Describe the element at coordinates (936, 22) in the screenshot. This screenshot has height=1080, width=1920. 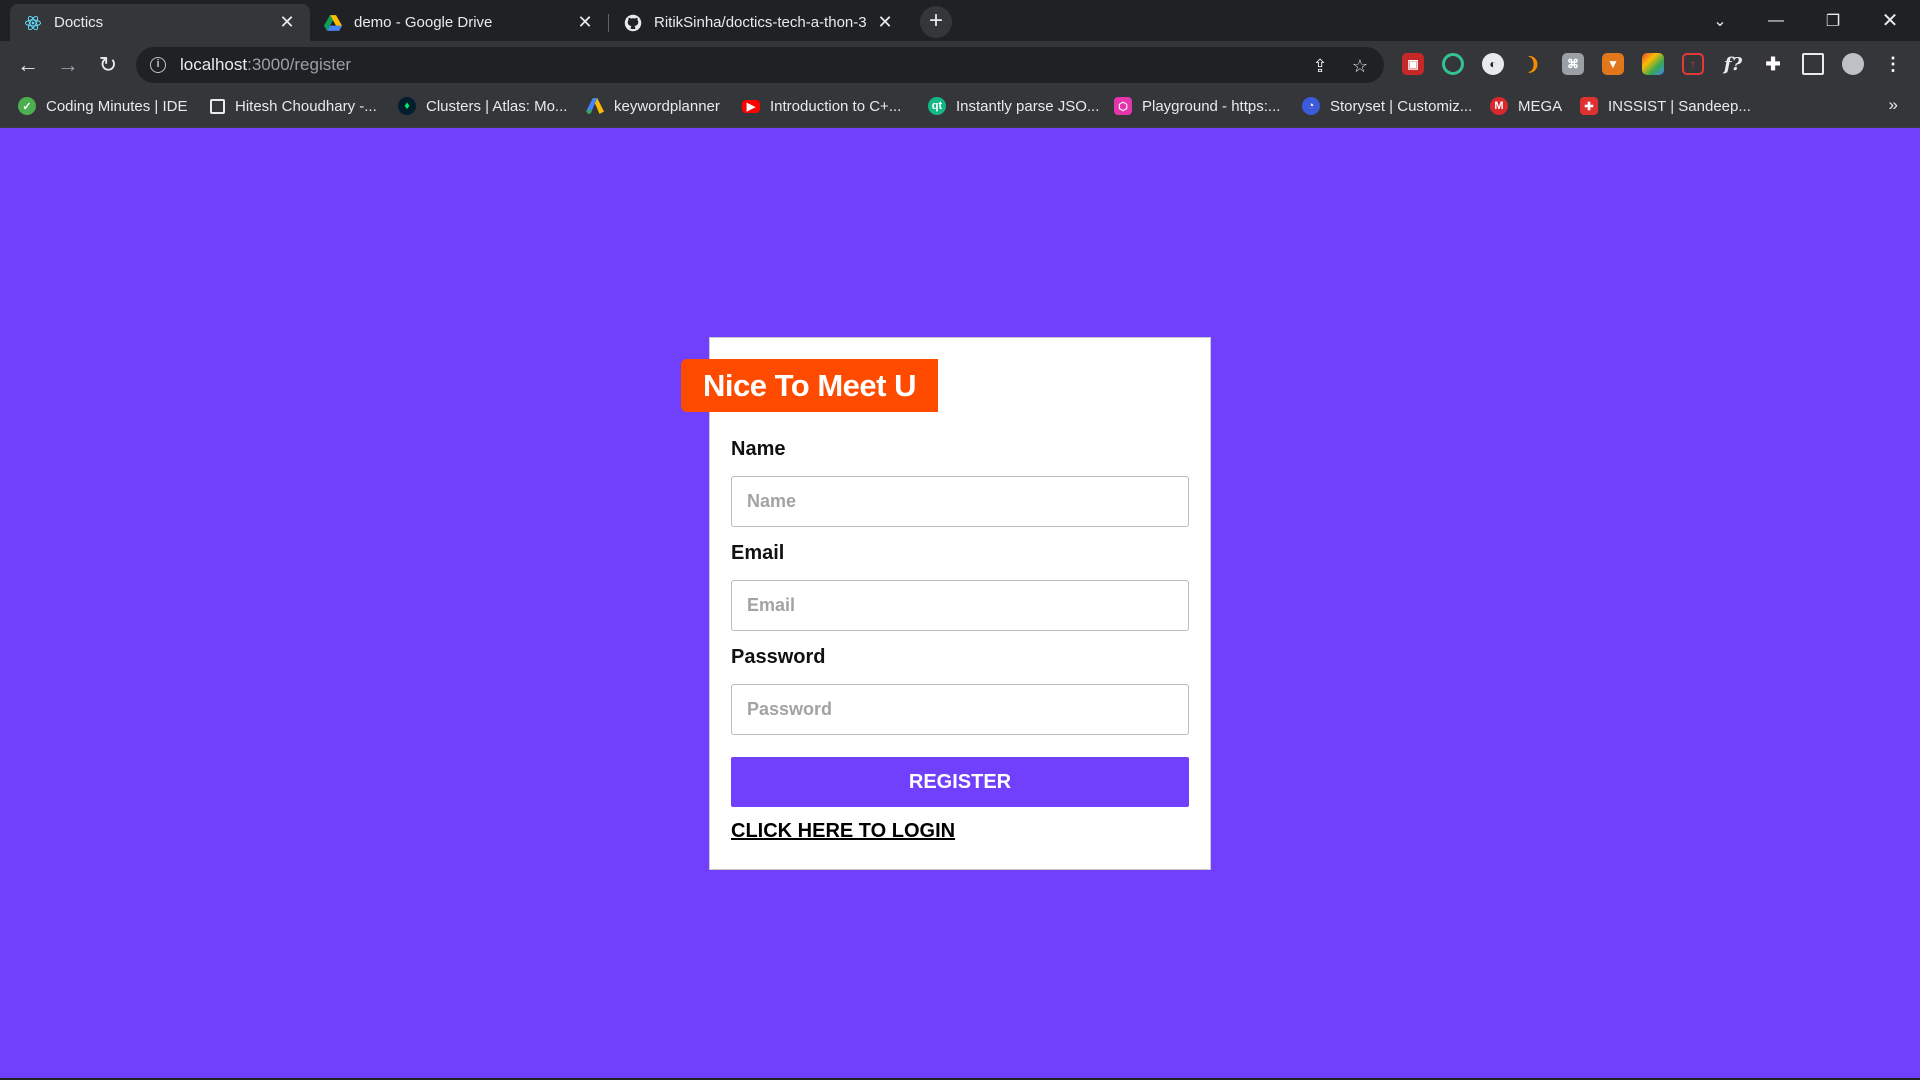
I see `new-tab-button: +` at that location.